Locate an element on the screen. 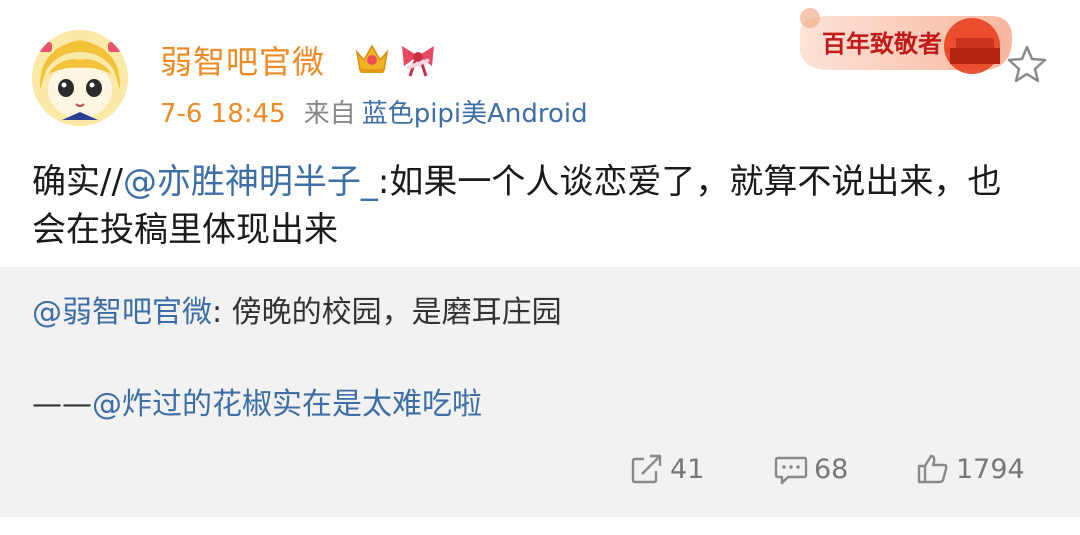 This screenshot has width=1080, height=535. share-icon is located at coordinates (646, 469).